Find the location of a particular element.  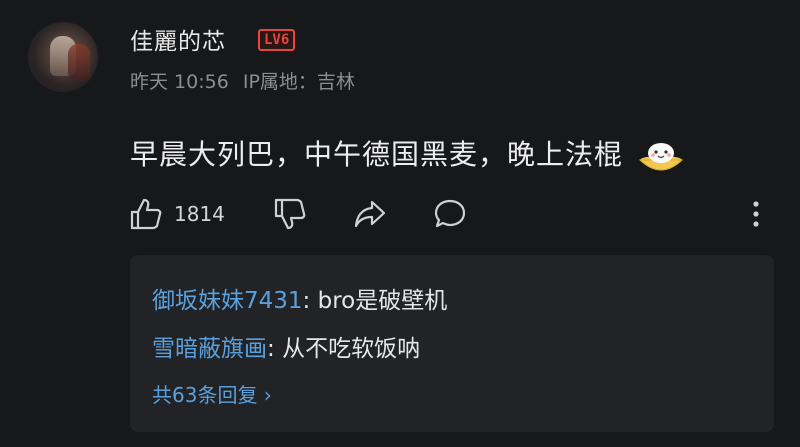

more-vertical-icon is located at coordinates (756, 214).